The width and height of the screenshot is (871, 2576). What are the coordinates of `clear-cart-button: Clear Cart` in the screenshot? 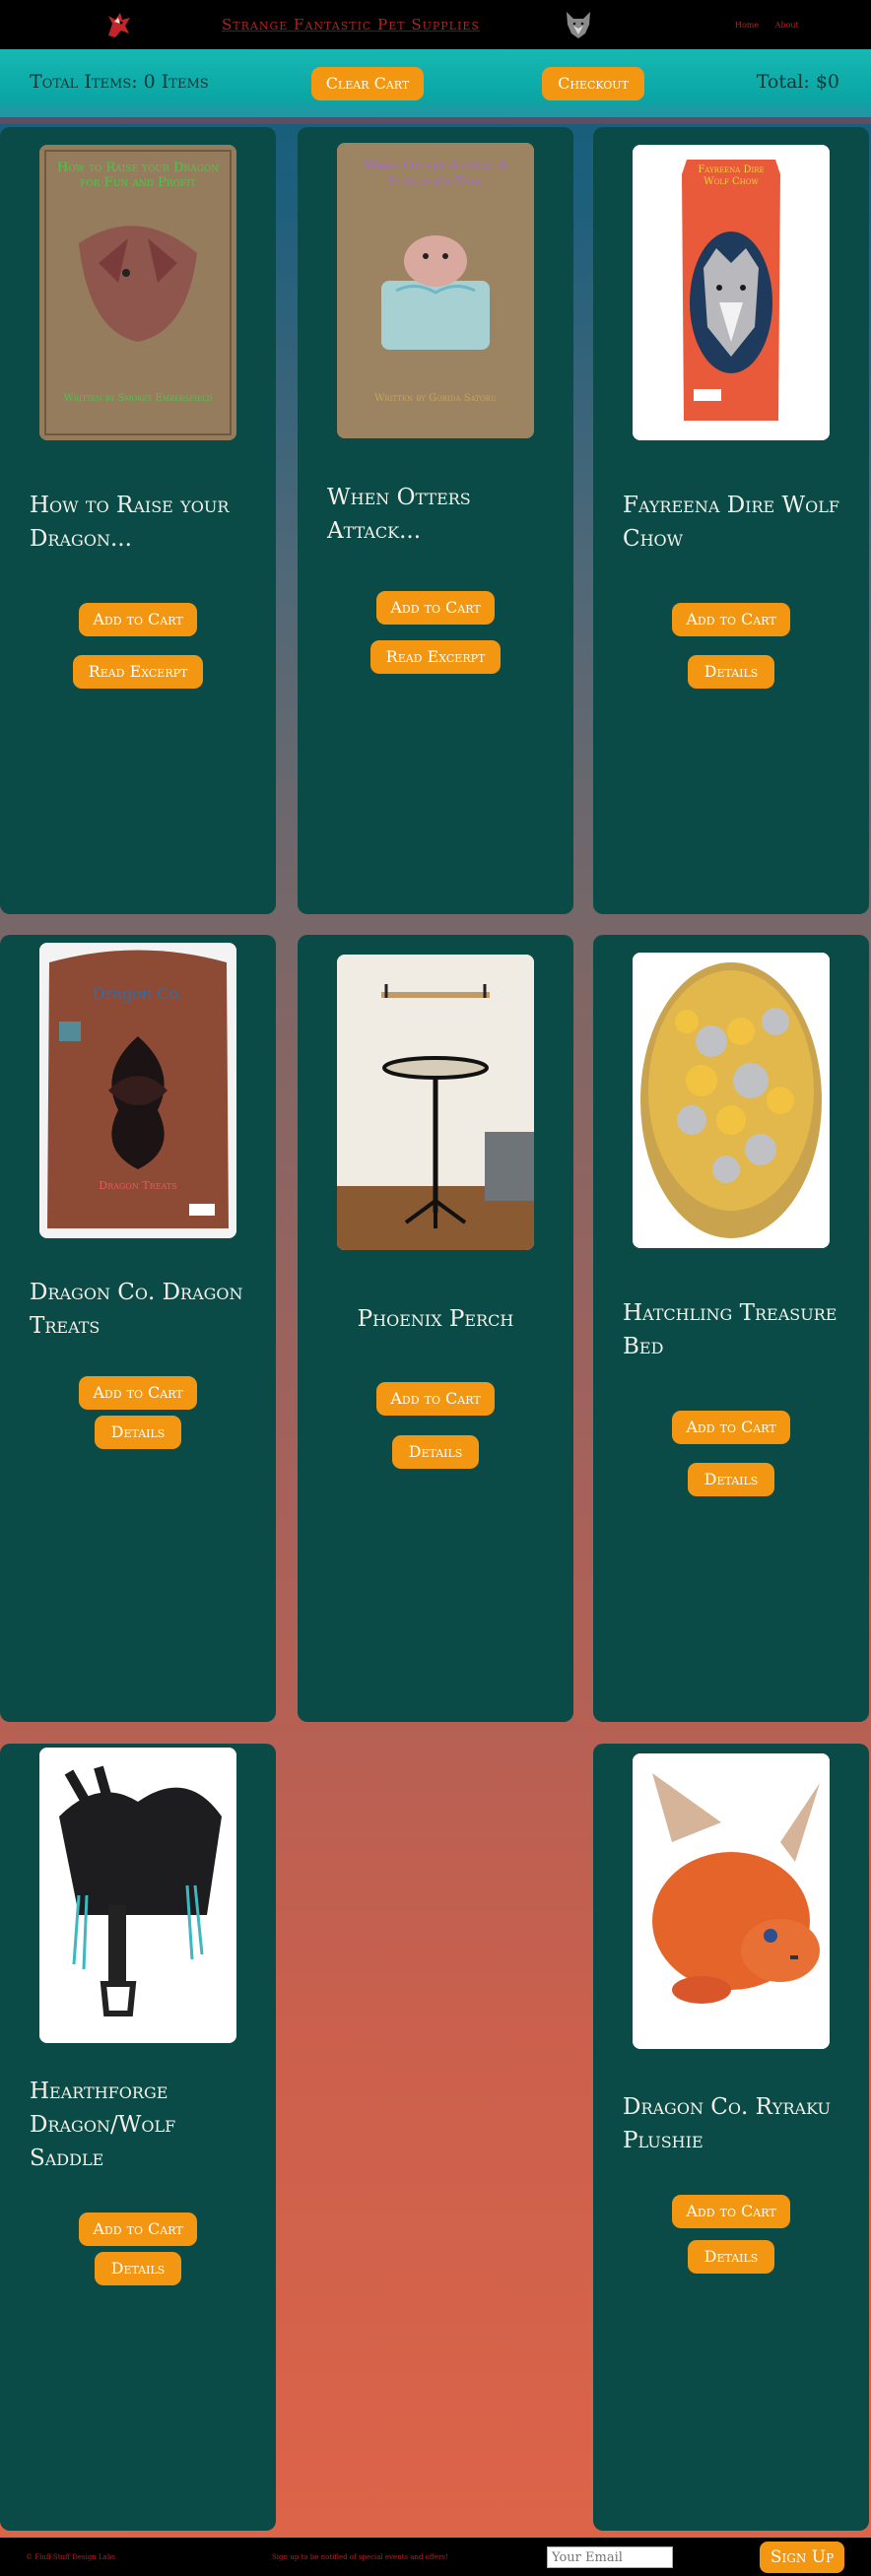 It's located at (368, 84).